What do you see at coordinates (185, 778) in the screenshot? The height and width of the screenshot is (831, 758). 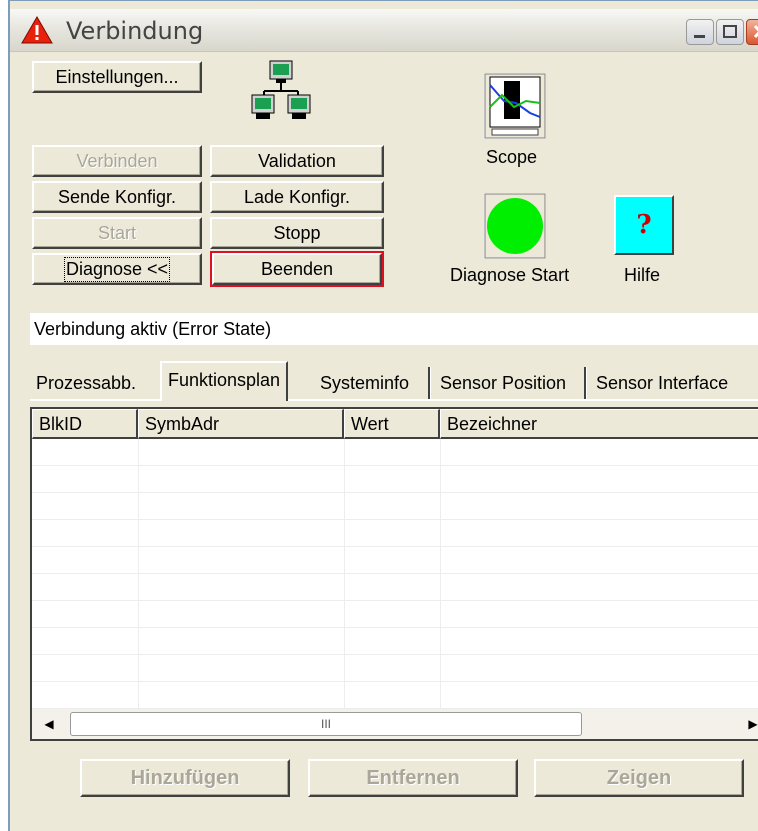 I see `add-button: Hinzufügen` at bounding box center [185, 778].